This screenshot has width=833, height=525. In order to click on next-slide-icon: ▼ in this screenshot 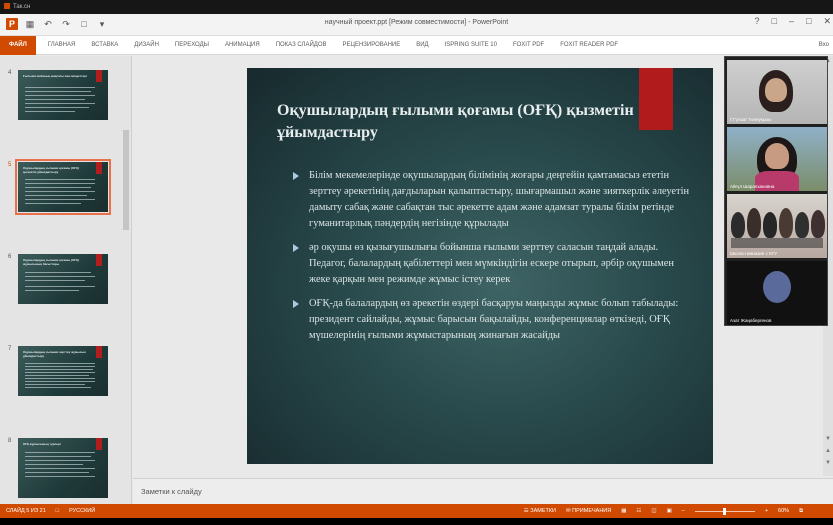, I will do `click(828, 463)`.